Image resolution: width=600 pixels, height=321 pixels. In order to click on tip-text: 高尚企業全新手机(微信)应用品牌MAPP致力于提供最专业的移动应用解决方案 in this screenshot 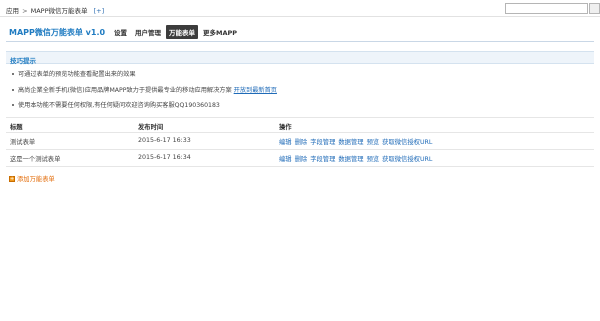, I will do `click(126, 90)`.